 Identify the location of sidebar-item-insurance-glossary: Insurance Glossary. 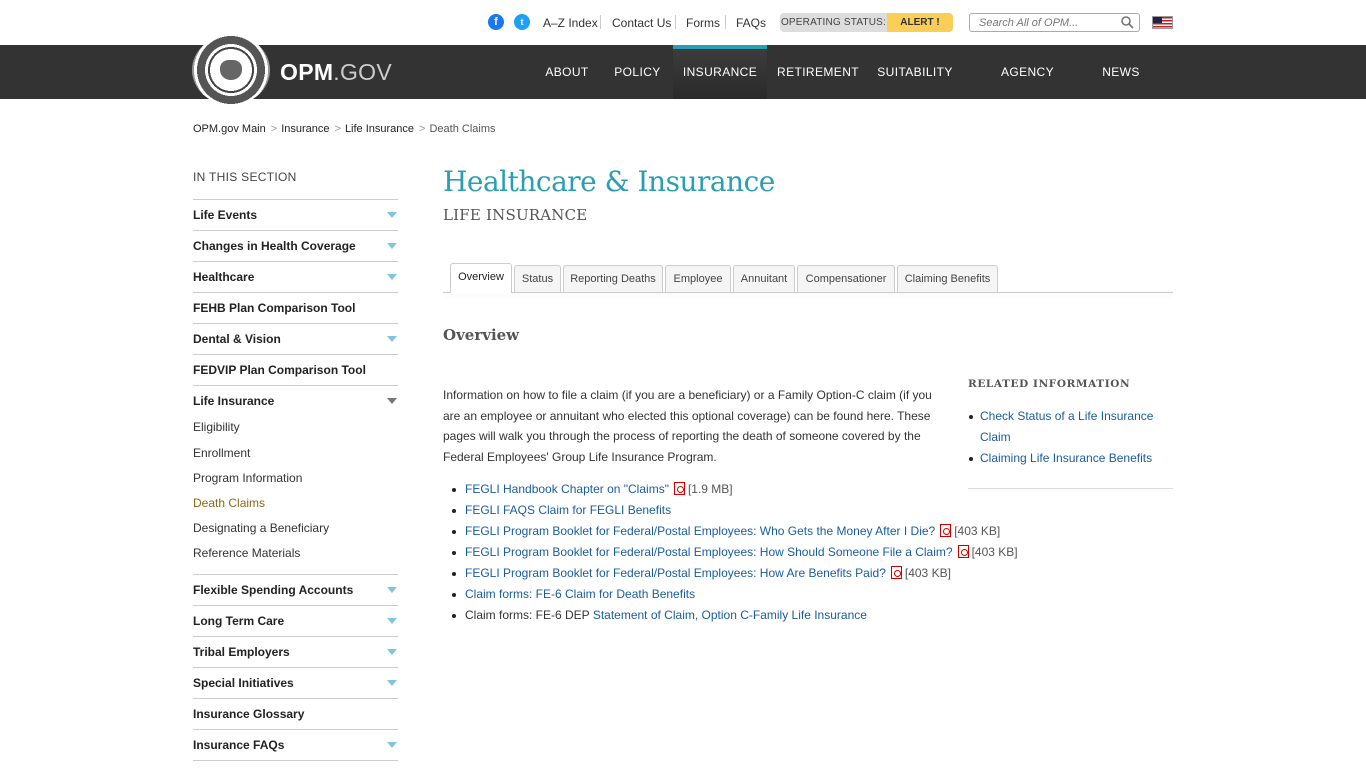
(295, 713).